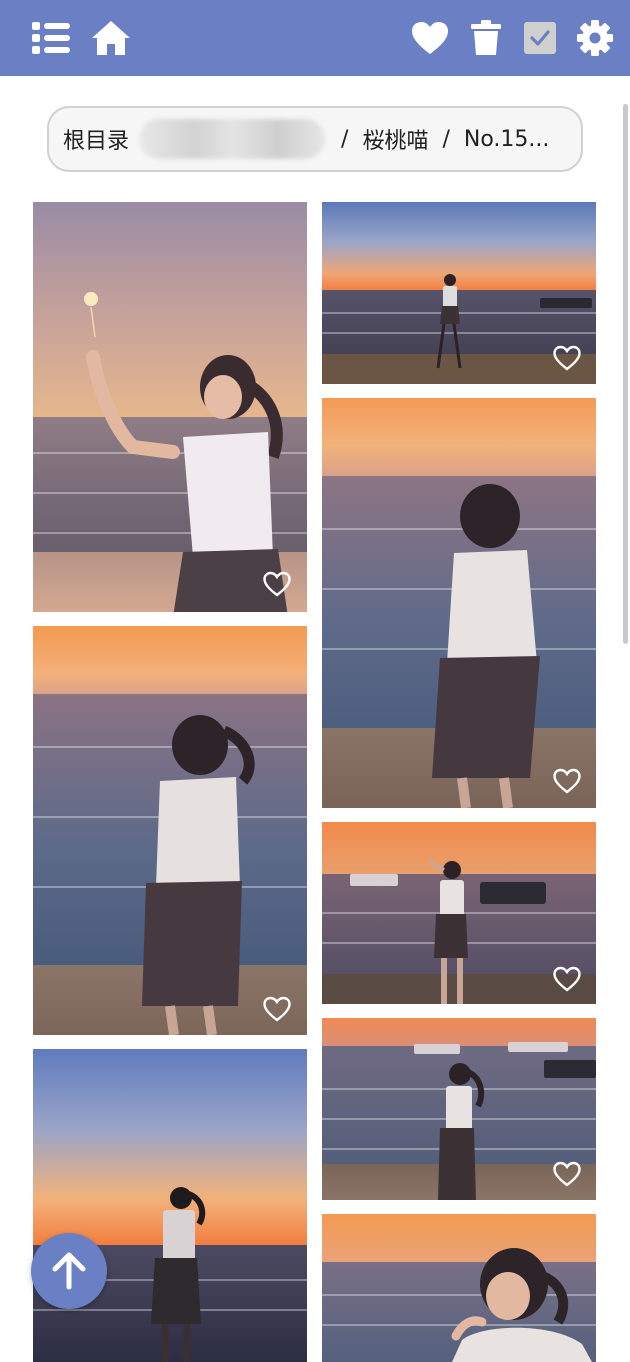 This screenshot has height=1362, width=630. What do you see at coordinates (170, 407) in the screenshot?
I see `photo-sparkler` at bounding box center [170, 407].